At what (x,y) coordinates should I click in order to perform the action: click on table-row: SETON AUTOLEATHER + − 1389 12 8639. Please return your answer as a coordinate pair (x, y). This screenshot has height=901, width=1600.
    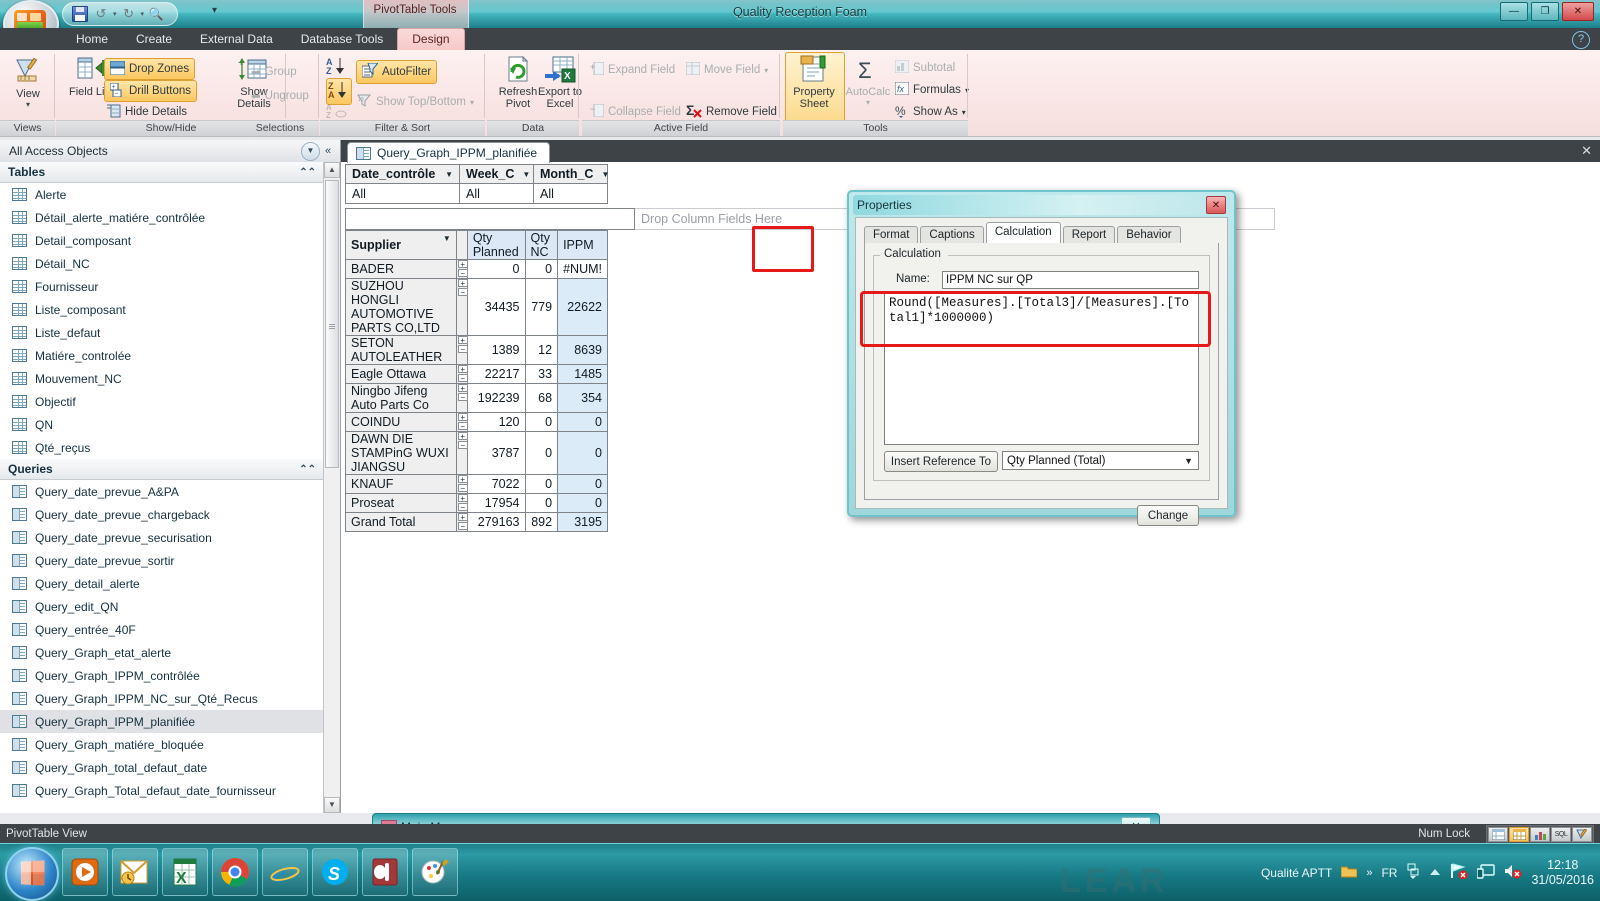
    Looking at the image, I should click on (476, 350).